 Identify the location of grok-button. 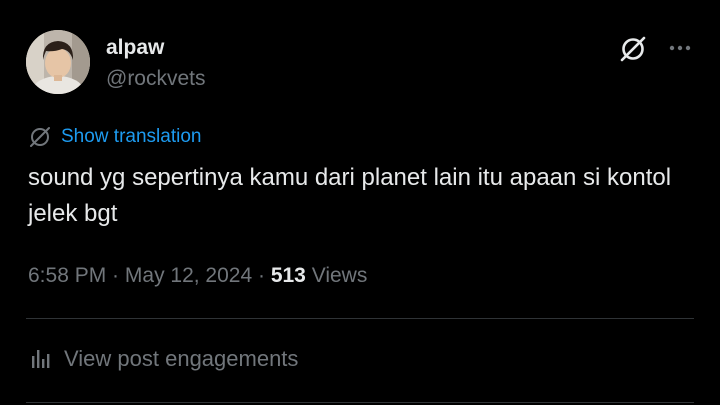
(633, 49).